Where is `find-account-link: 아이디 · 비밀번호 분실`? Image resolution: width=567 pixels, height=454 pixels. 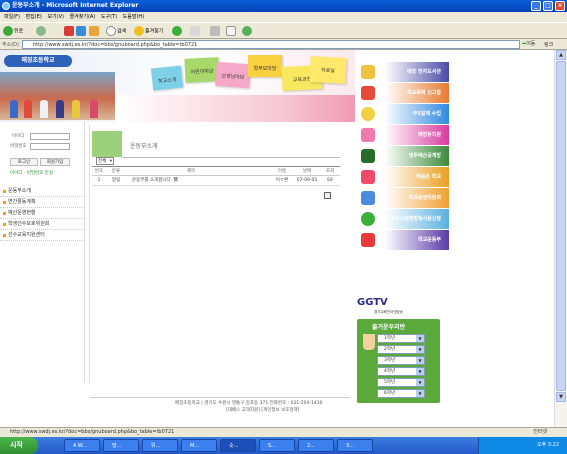
find-account-link: 아이디 · 비밀번호 분실 is located at coordinates (31, 173).